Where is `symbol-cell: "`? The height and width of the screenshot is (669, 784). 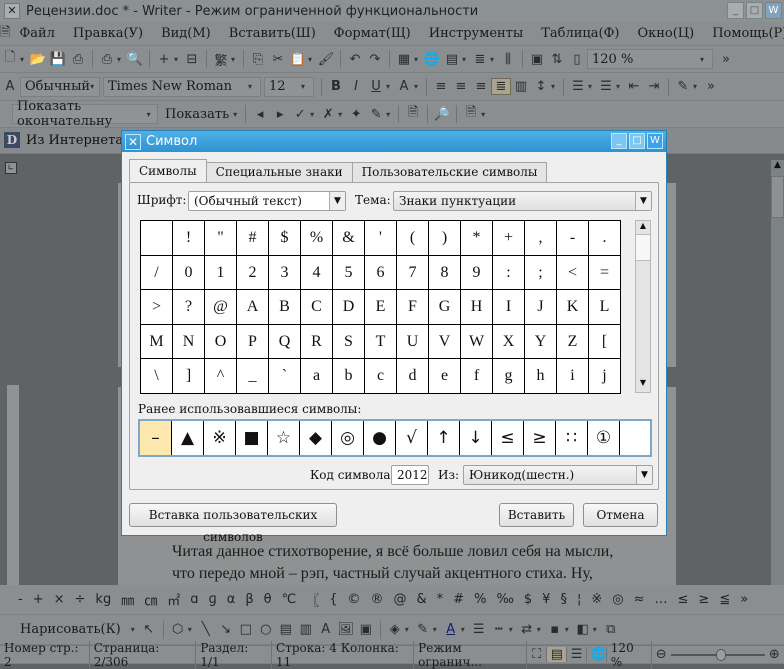
symbol-cell: " is located at coordinates (221, 238).